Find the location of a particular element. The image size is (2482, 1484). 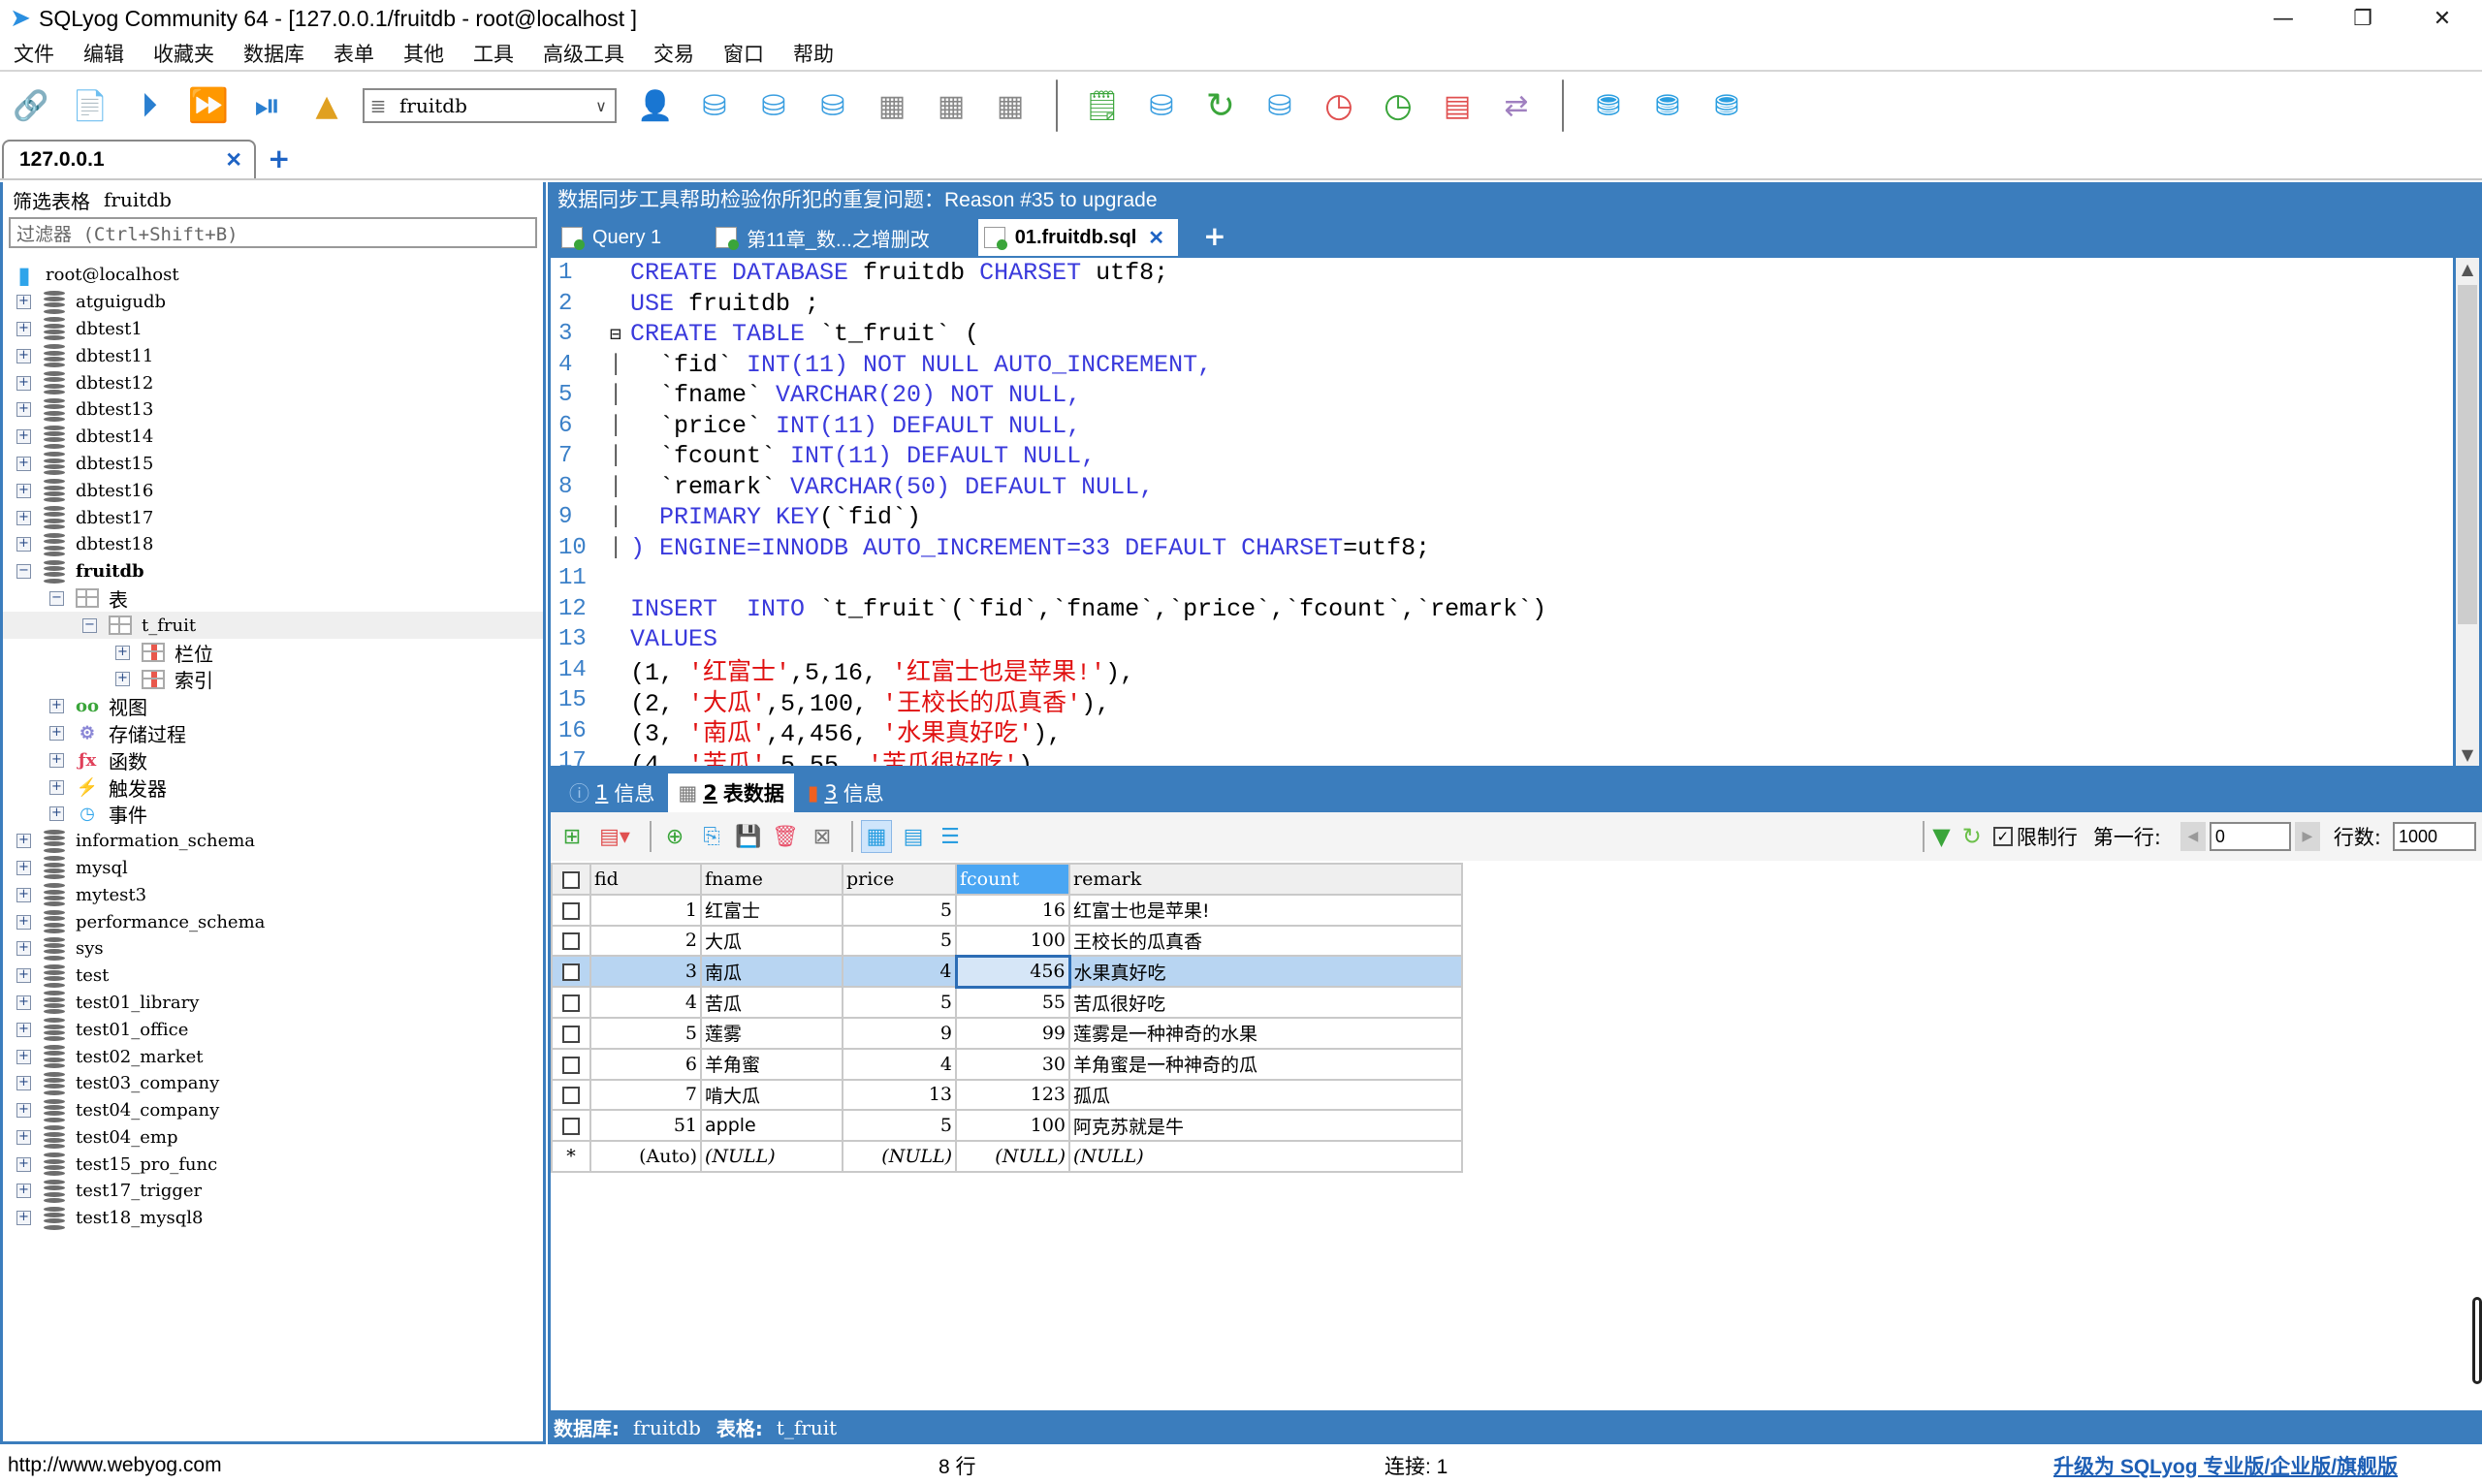

table-row: 2 大瓜 5 100 王校长的瓜真香 is located at coordinates (1007, 941).